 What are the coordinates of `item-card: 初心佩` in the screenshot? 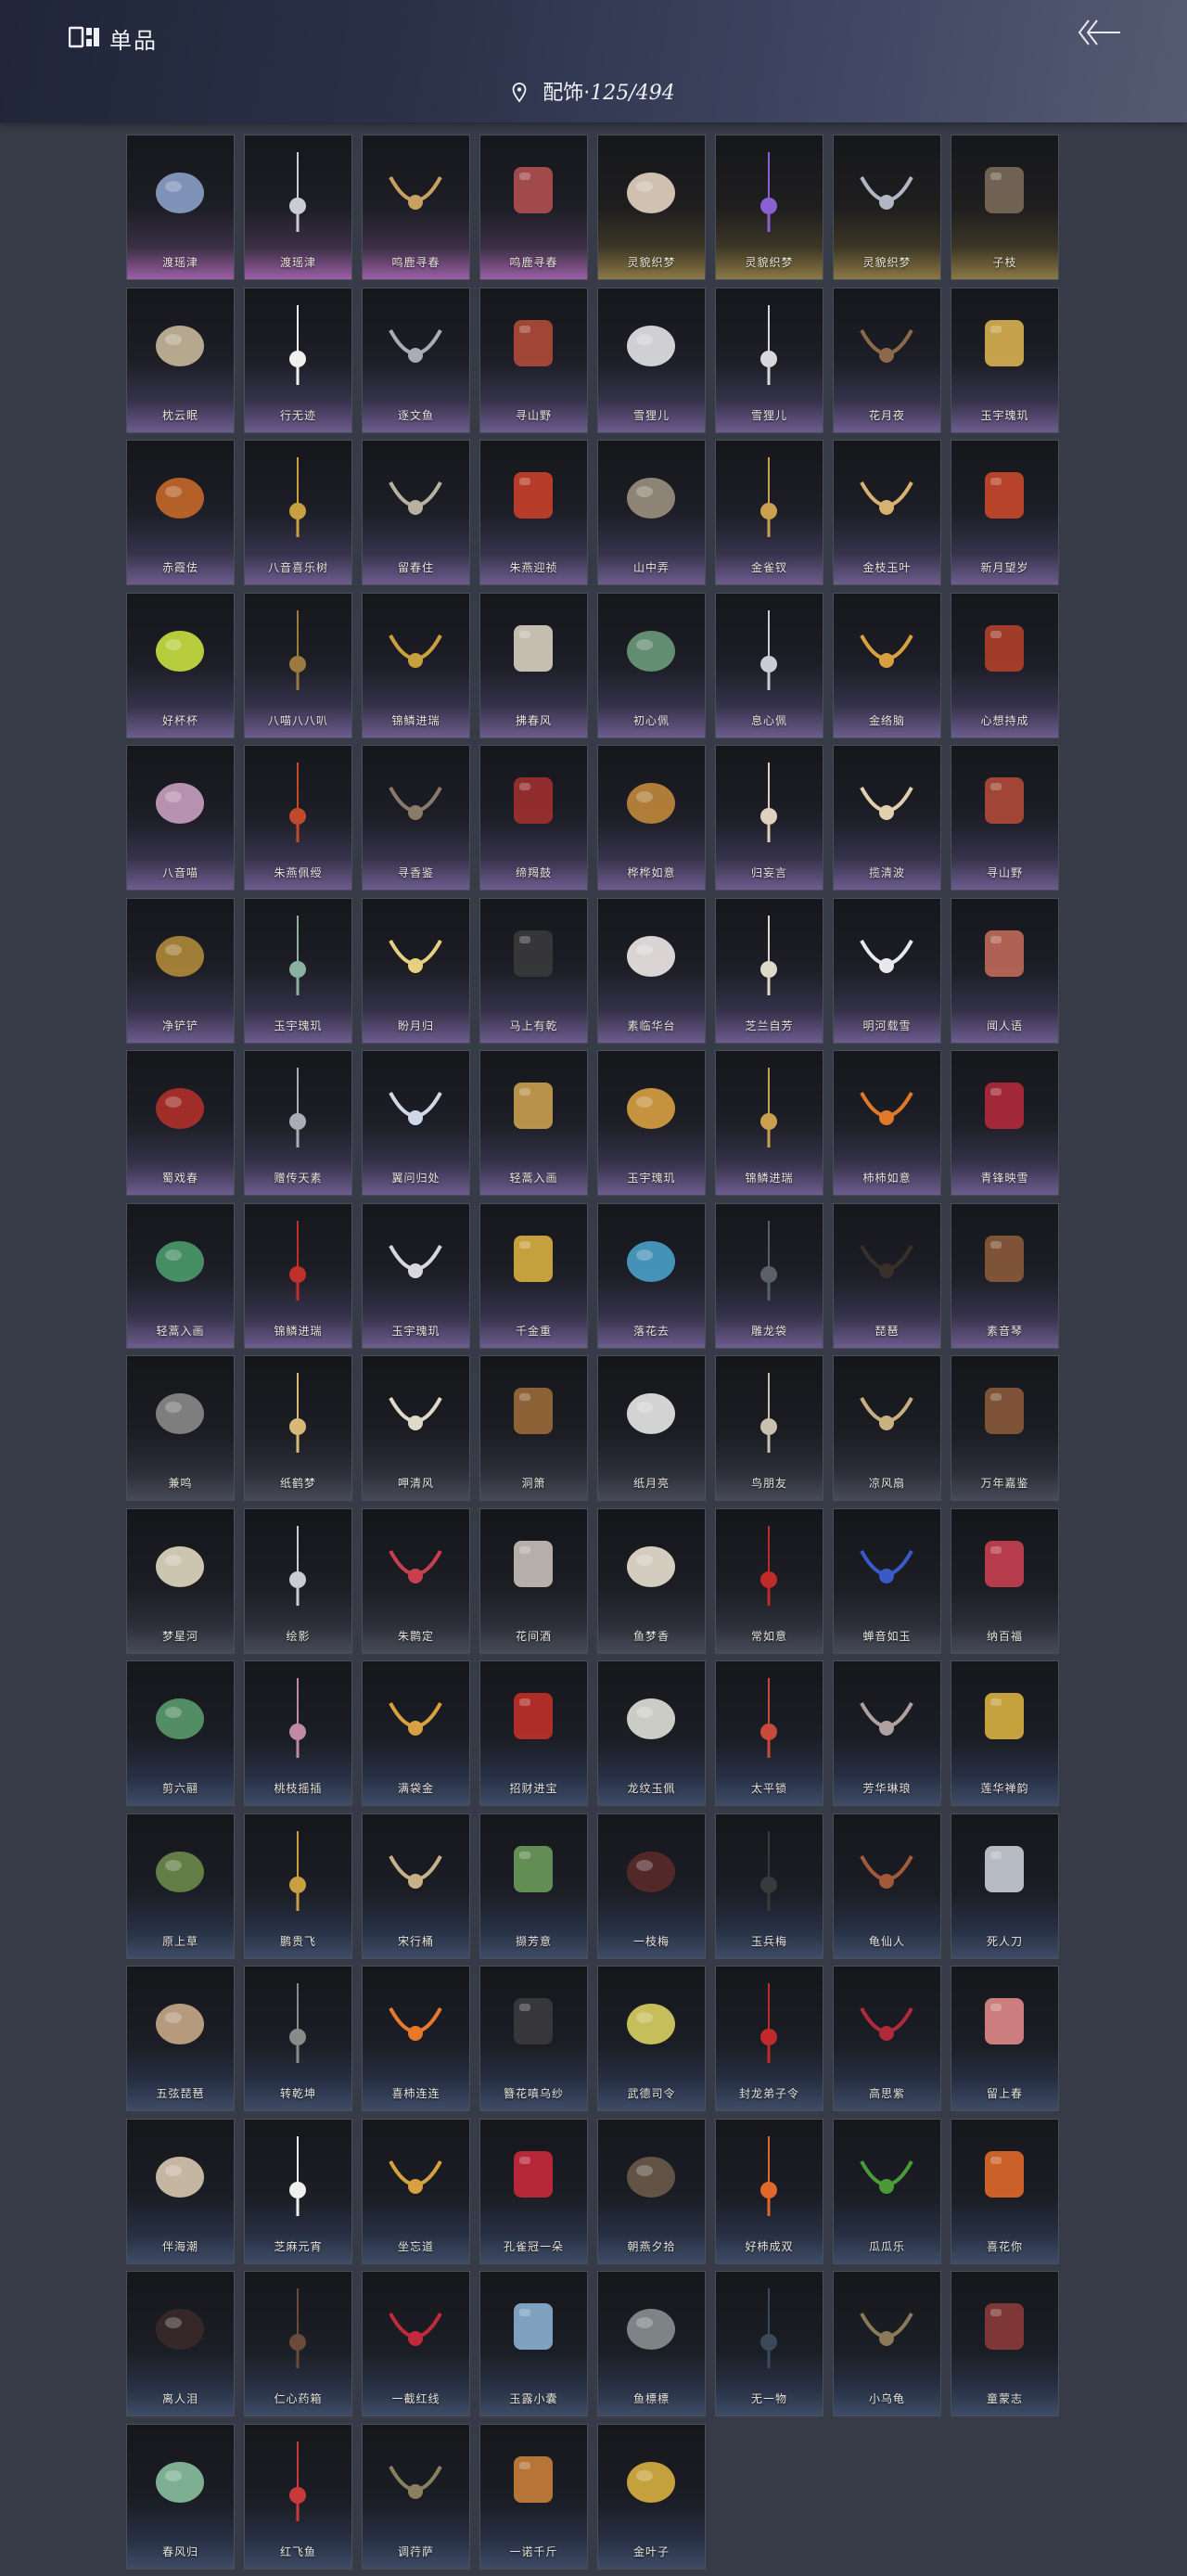 It's located at (651, 665).